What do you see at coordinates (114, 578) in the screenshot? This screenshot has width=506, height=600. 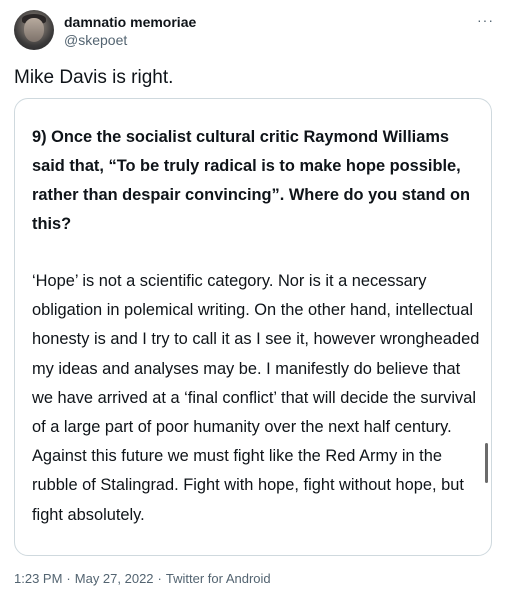 I see `tweet-date: May 27, 2022` at bounding box center [114, 578].